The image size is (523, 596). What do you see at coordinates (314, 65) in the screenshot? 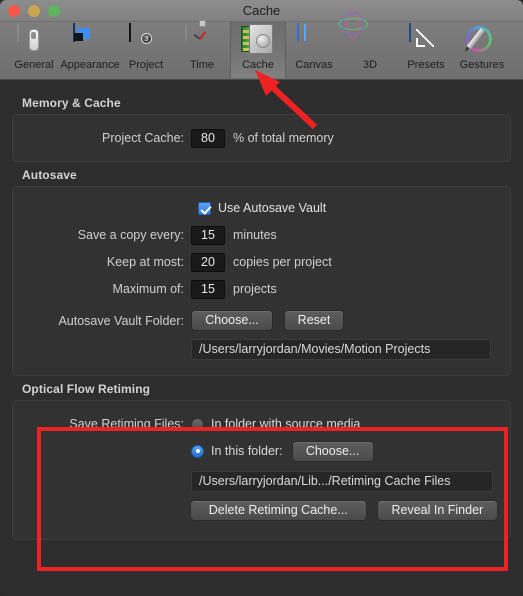
I see `toolbar-label-canvas: Canvas` at bounding box center [314, 65].